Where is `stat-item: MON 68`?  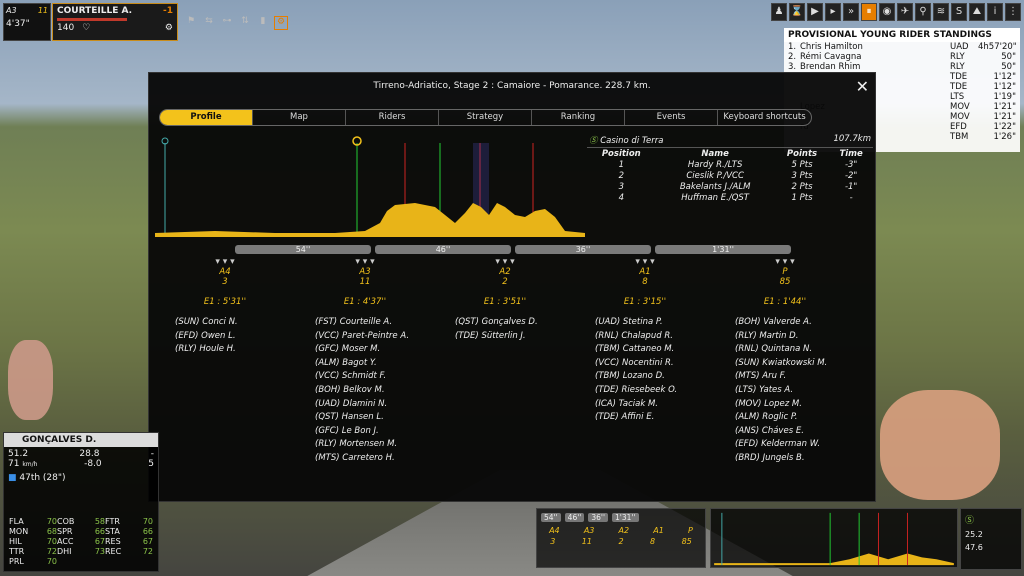 stat-item: MON 68 is located at coordinates (33, 532).